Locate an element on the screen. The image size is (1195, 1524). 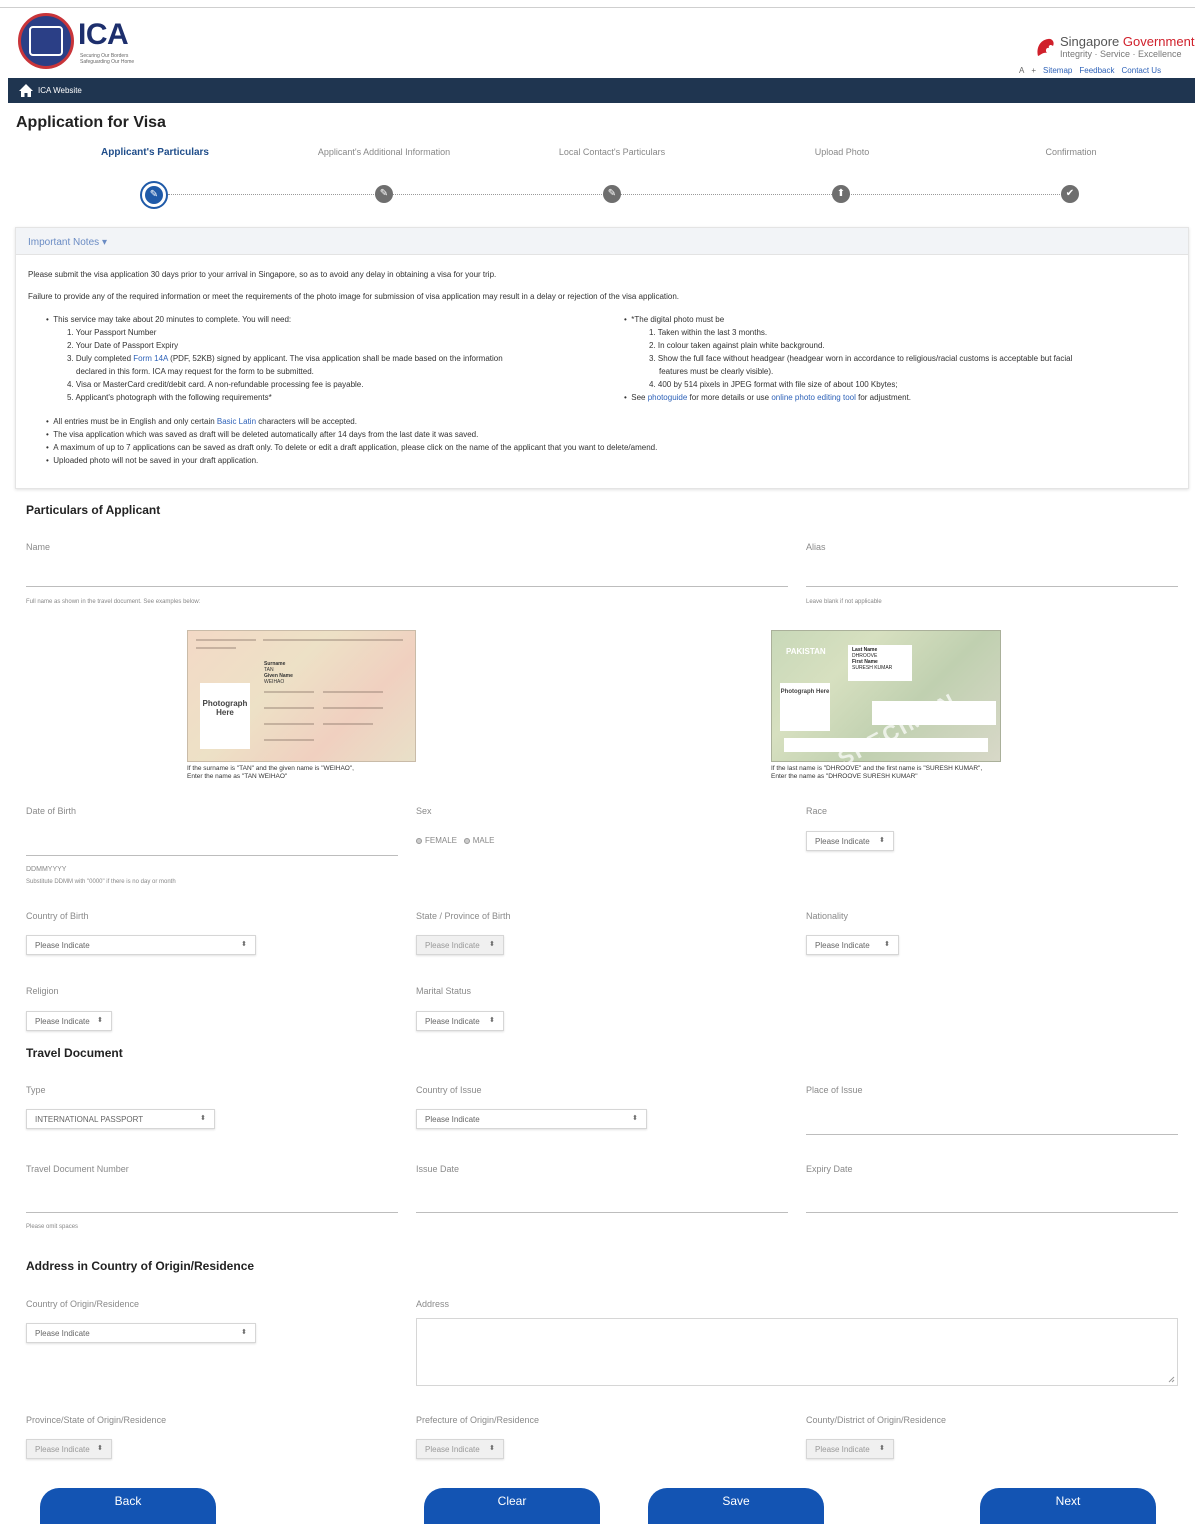
dob-format-hint: DDMMYYYY is located at coordinates (46, 869).